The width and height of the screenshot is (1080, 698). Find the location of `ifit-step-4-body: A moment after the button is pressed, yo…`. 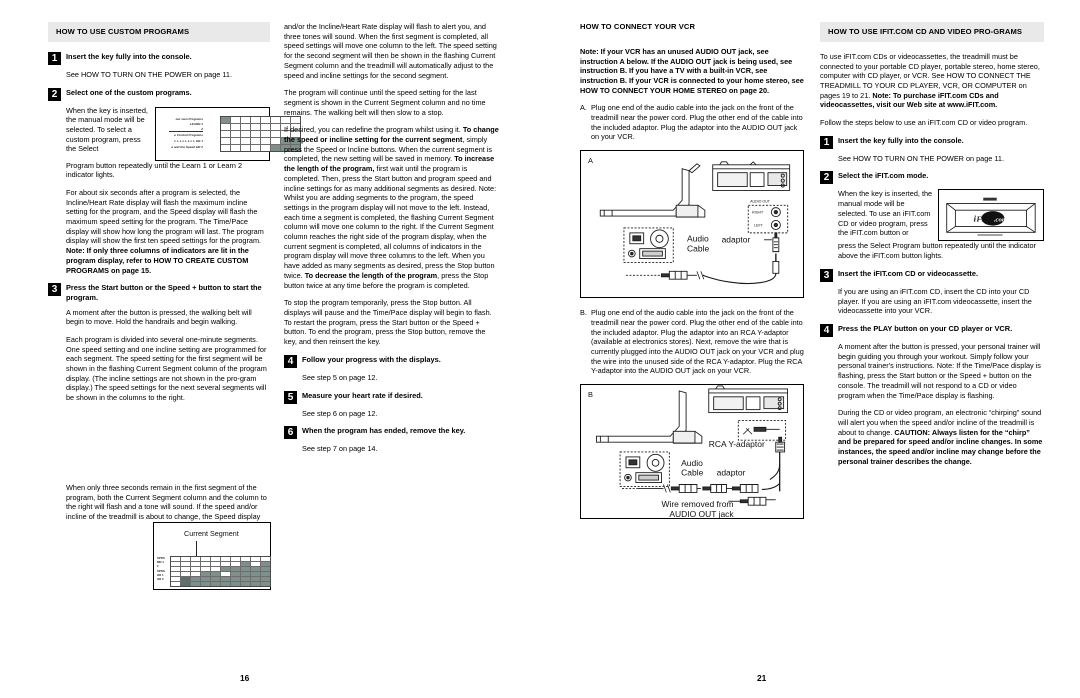

ifit-step-4-body: A moment after the button is pressed, yo… is located at coordinates (941, 404).